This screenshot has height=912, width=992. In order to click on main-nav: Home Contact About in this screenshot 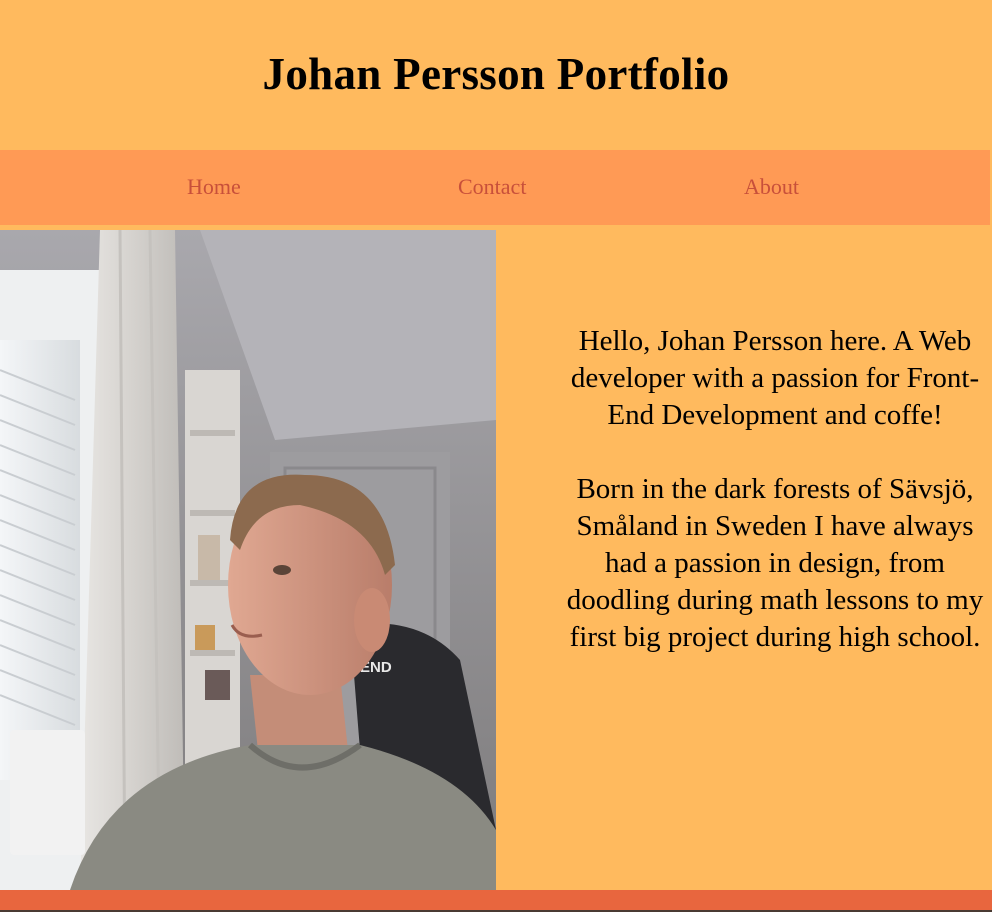, I will do `click(496, 187)`.